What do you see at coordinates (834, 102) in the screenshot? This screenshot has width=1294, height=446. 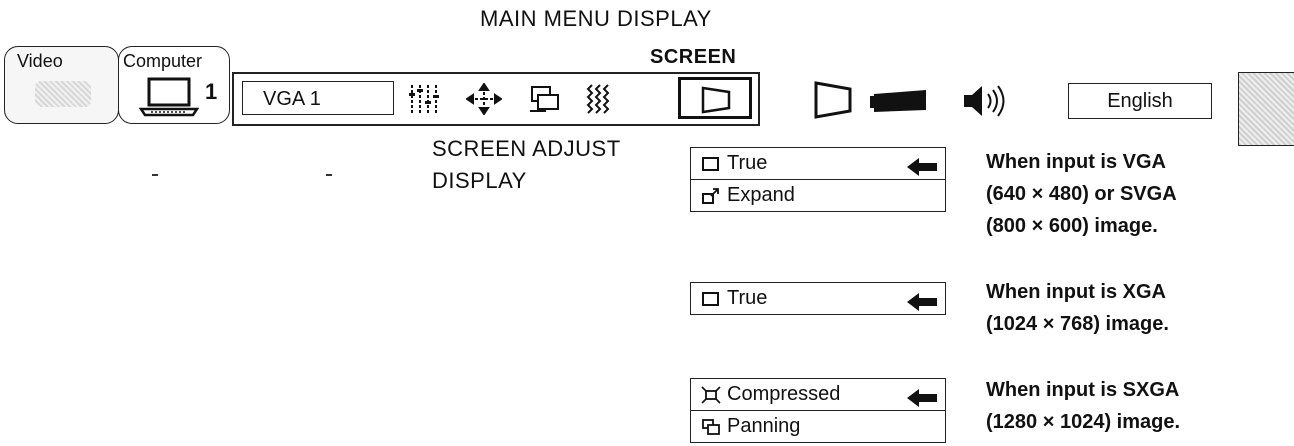 I see `keystone-icon` at bounding box center [834, 102].